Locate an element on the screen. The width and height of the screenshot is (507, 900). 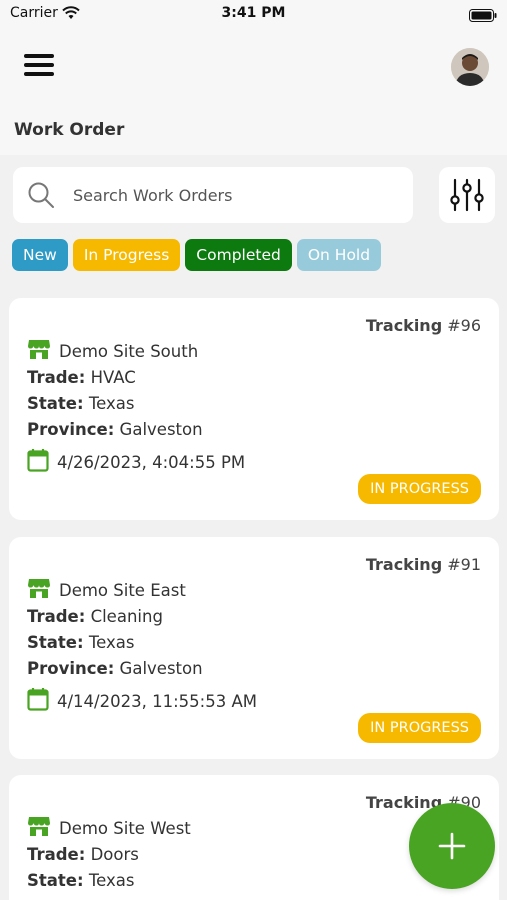
trade-field: Trade: Cleaning is located at coordinates (95, 616).